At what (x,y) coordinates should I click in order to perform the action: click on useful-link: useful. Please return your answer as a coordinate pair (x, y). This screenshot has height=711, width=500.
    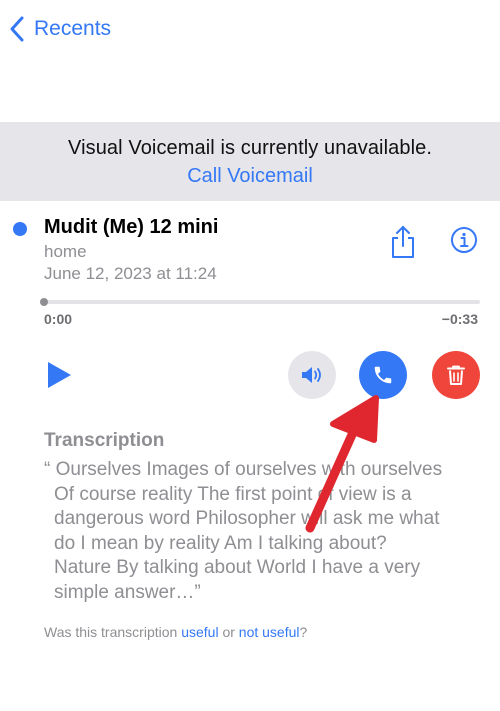
    Looking at the image, I should click on (199, 632).